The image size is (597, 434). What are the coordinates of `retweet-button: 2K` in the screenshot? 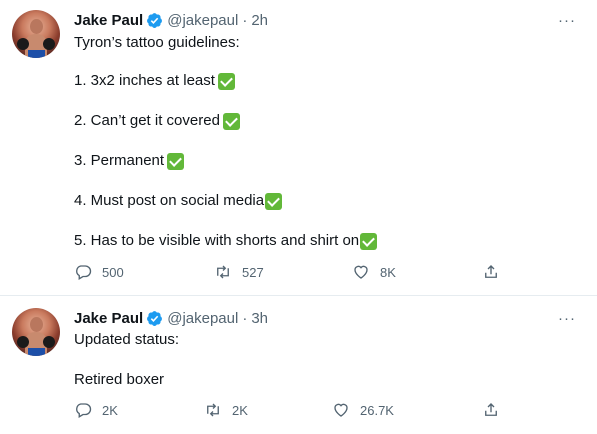 It's located at (226, 410).